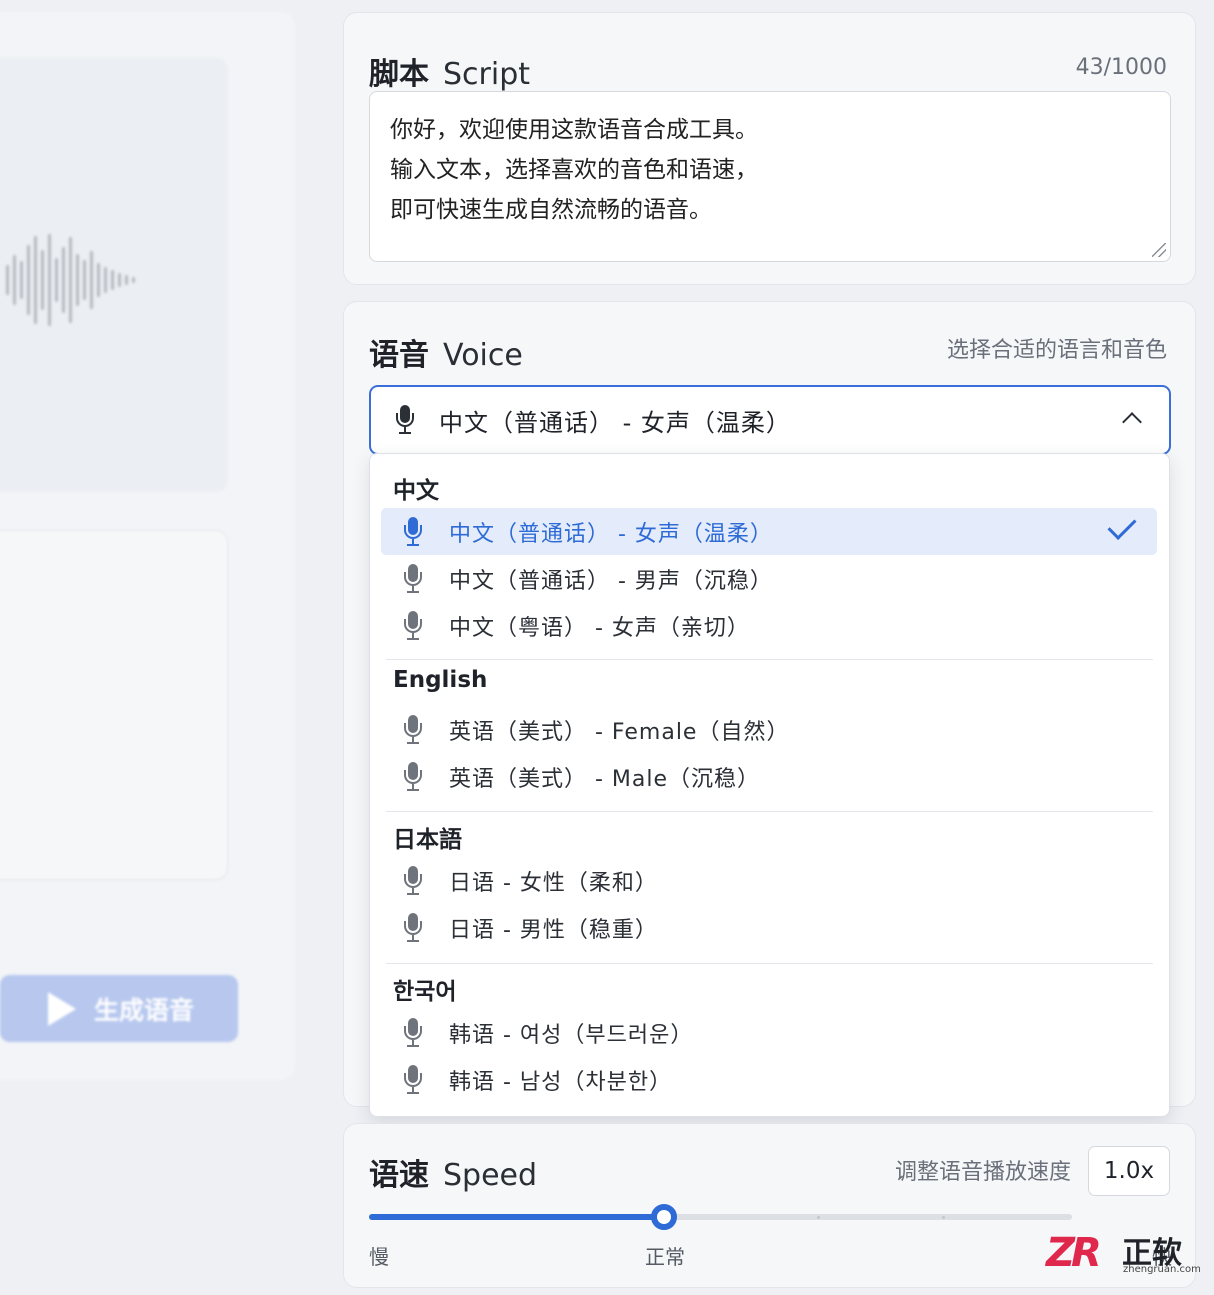  What do you see at coordinates (427, 840) in the screenshot?
I see `group-label-japanese: 日本語` at bounding box center [427, 840].